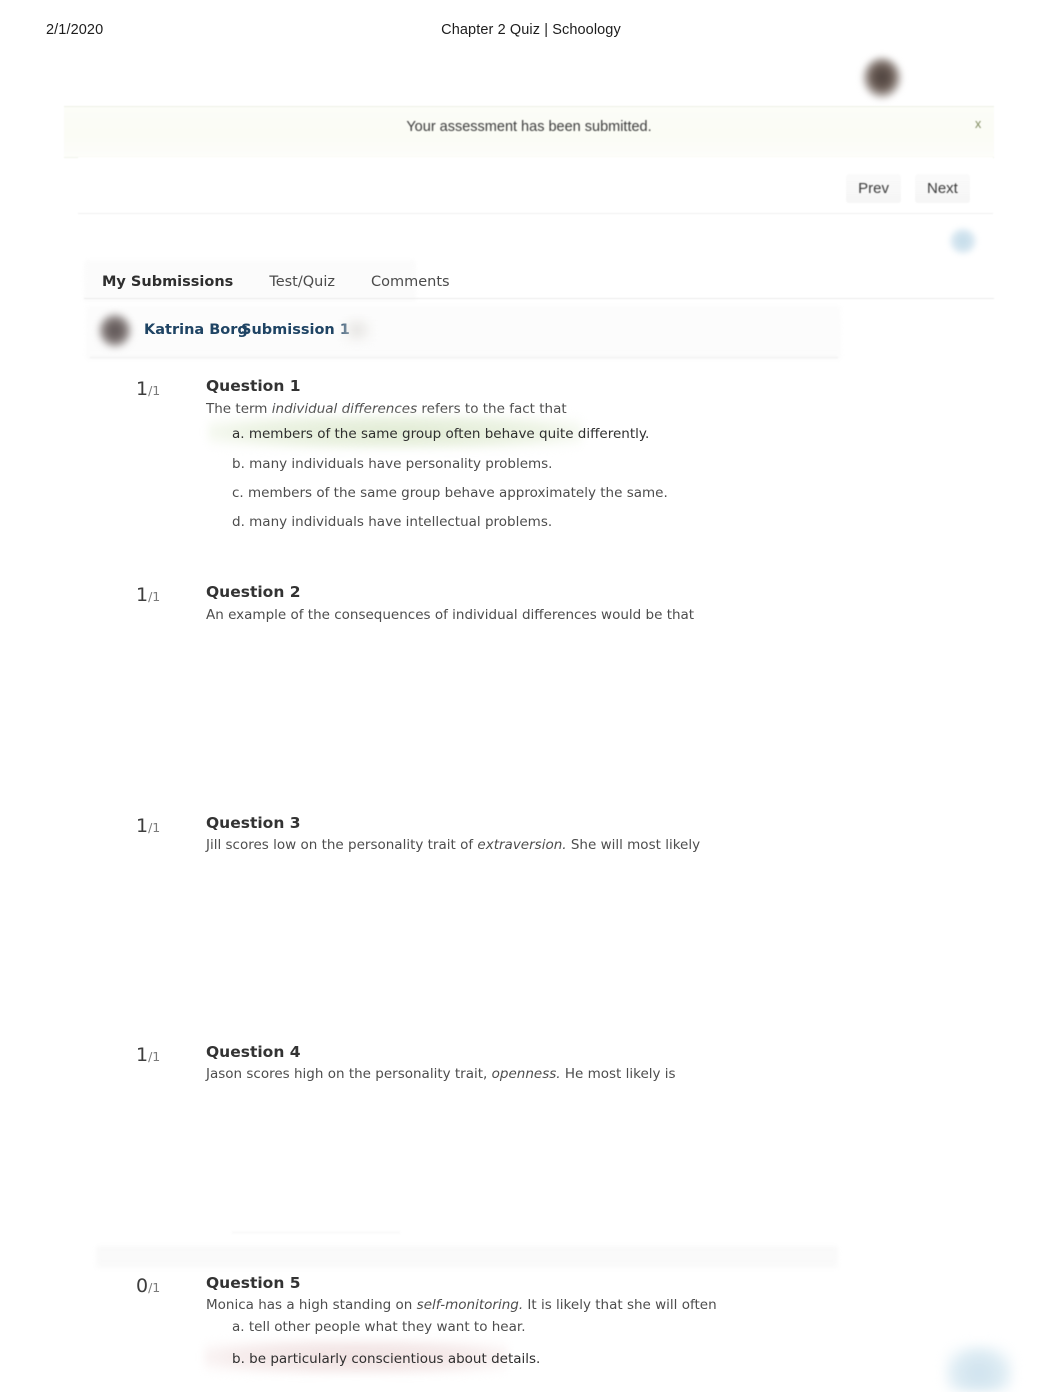 This screenshot has width=1062, height=1392. Describe the element at coordinates (196, 330) in the screenshot. I see `student-name-link: Katrina Borg` at that location.